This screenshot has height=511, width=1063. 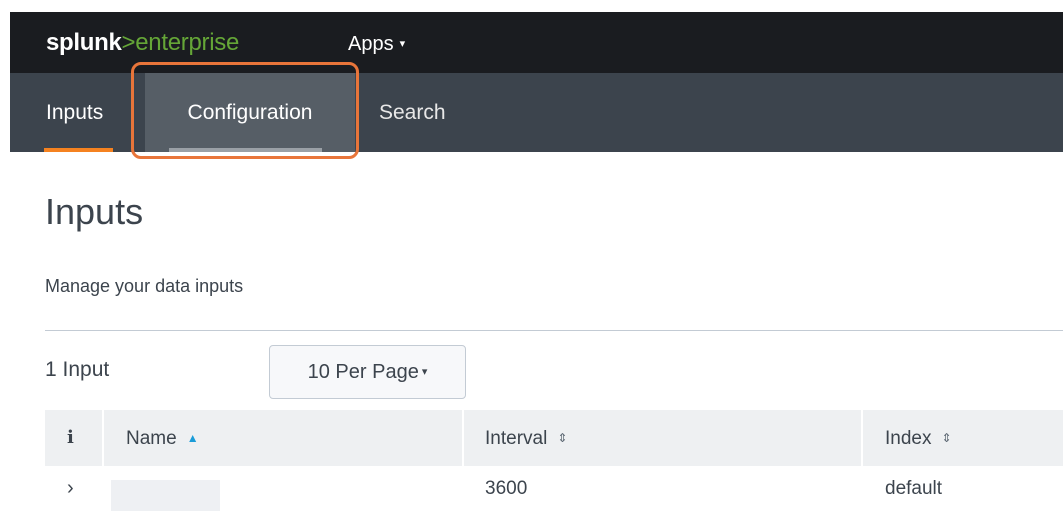 What do you see at coordinates (70, 488) in the screenshot?
I see `expand-row-chevron-icon: ›` at bounding box center [70, 488].